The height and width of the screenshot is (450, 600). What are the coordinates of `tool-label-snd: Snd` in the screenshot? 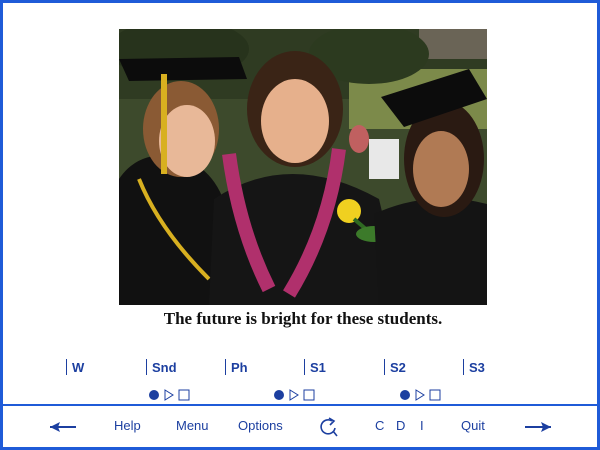 It's located at (164, 367).